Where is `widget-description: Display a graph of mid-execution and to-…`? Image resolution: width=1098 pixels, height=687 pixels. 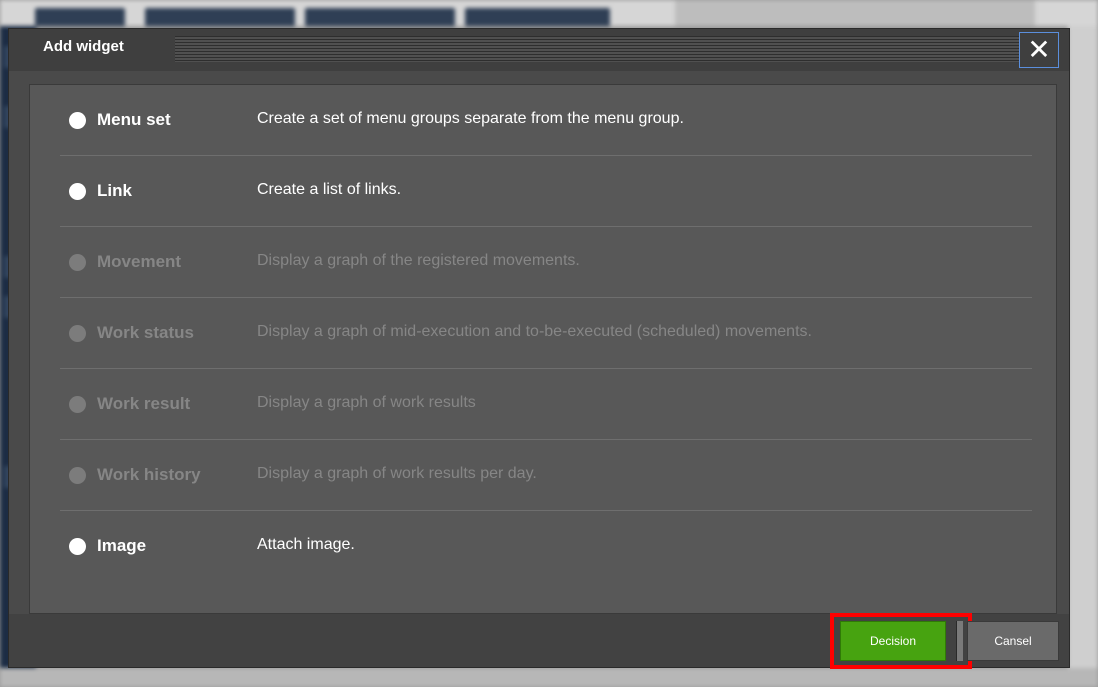 widget-description: Display a graph of mid-execution and to-… is located at coordinates (534, 331).